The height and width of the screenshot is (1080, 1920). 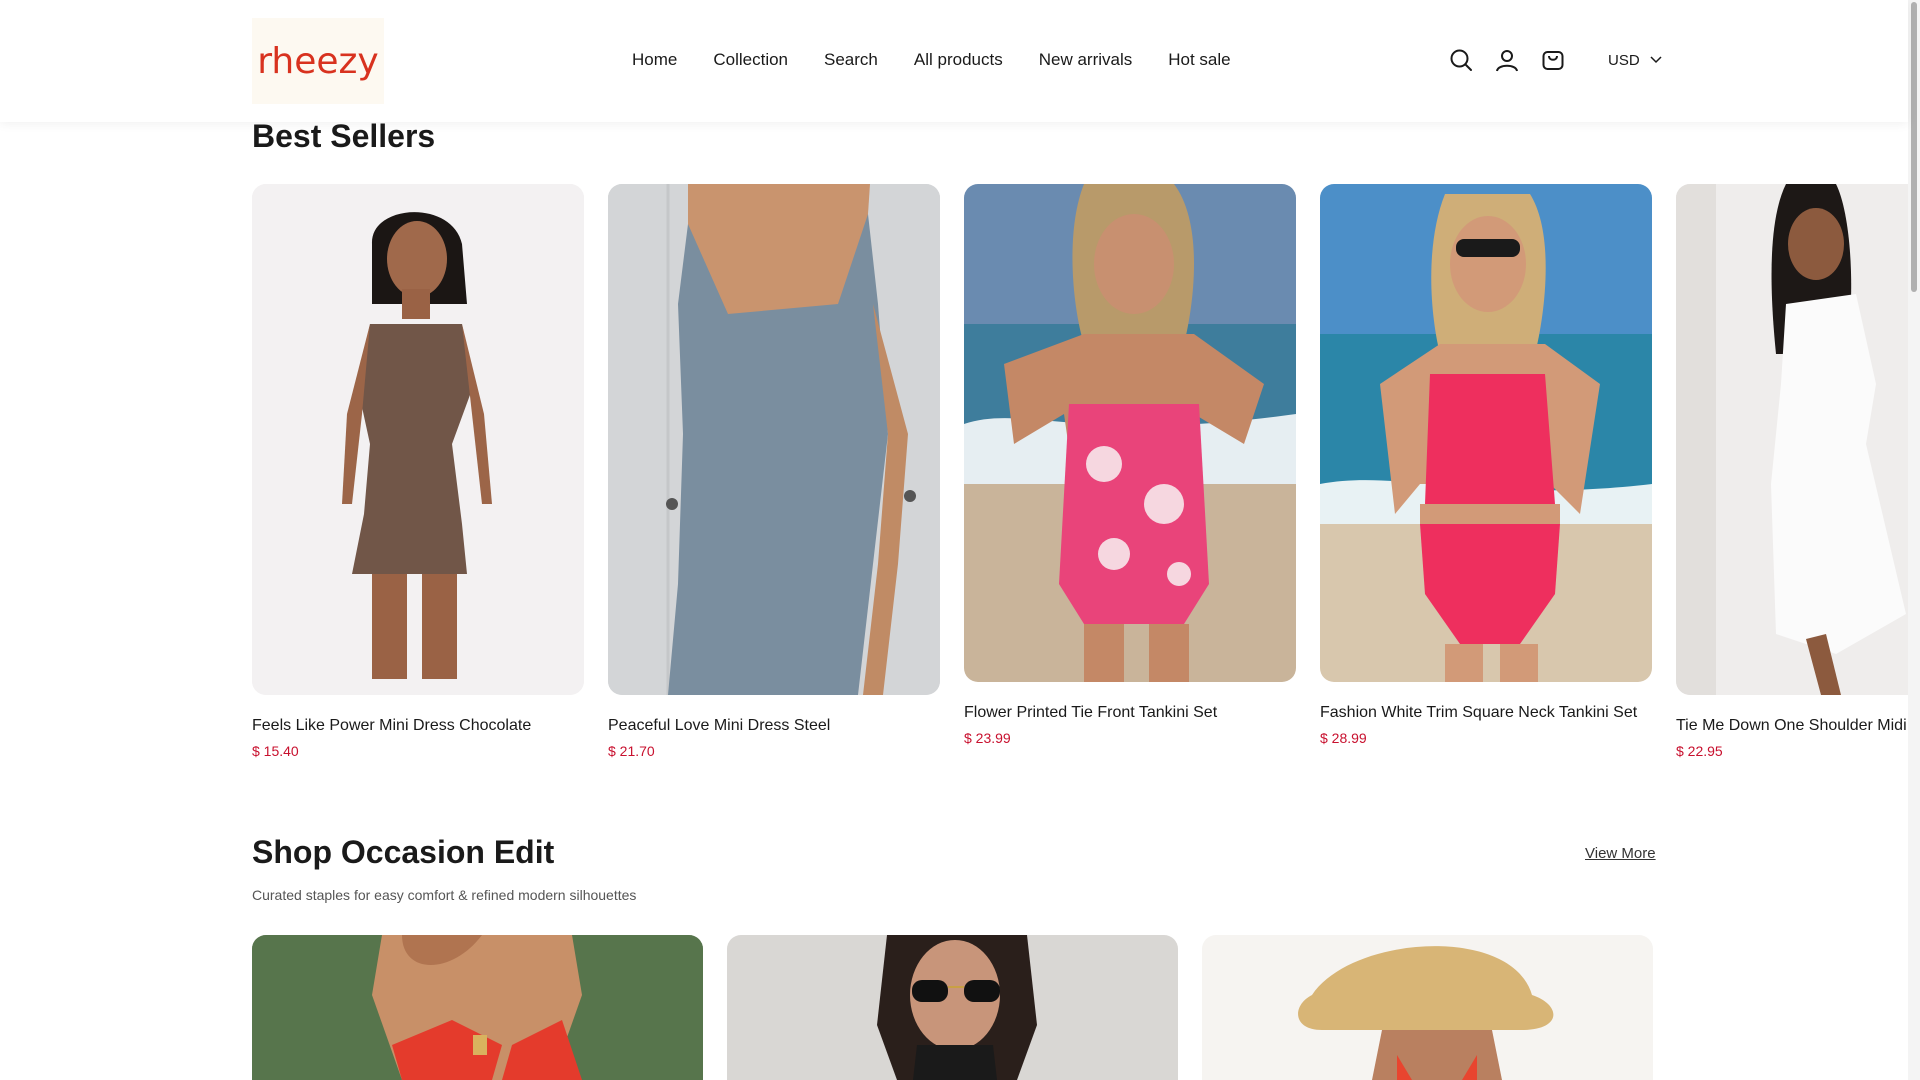 I want to click on product-title: Tie Me Down One Shoulder Midi, so click(x=1792, y=726).